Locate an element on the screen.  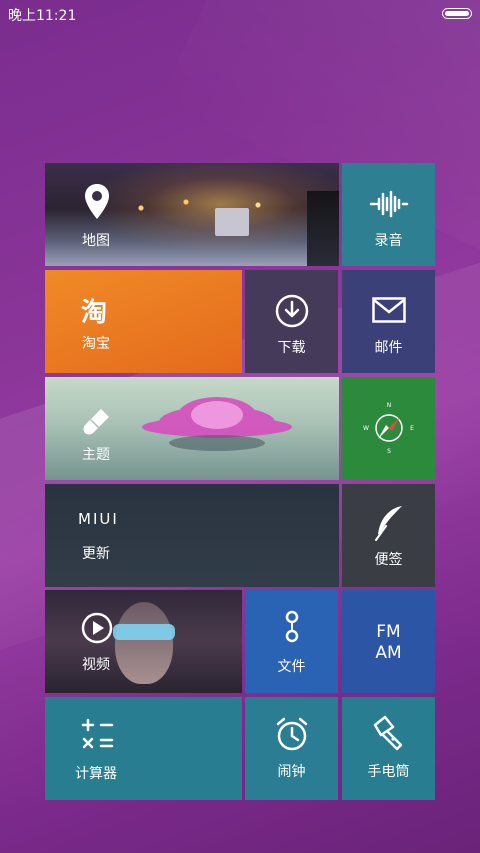
tile-clock: 闹钟 is located at coordinates (291, 748).